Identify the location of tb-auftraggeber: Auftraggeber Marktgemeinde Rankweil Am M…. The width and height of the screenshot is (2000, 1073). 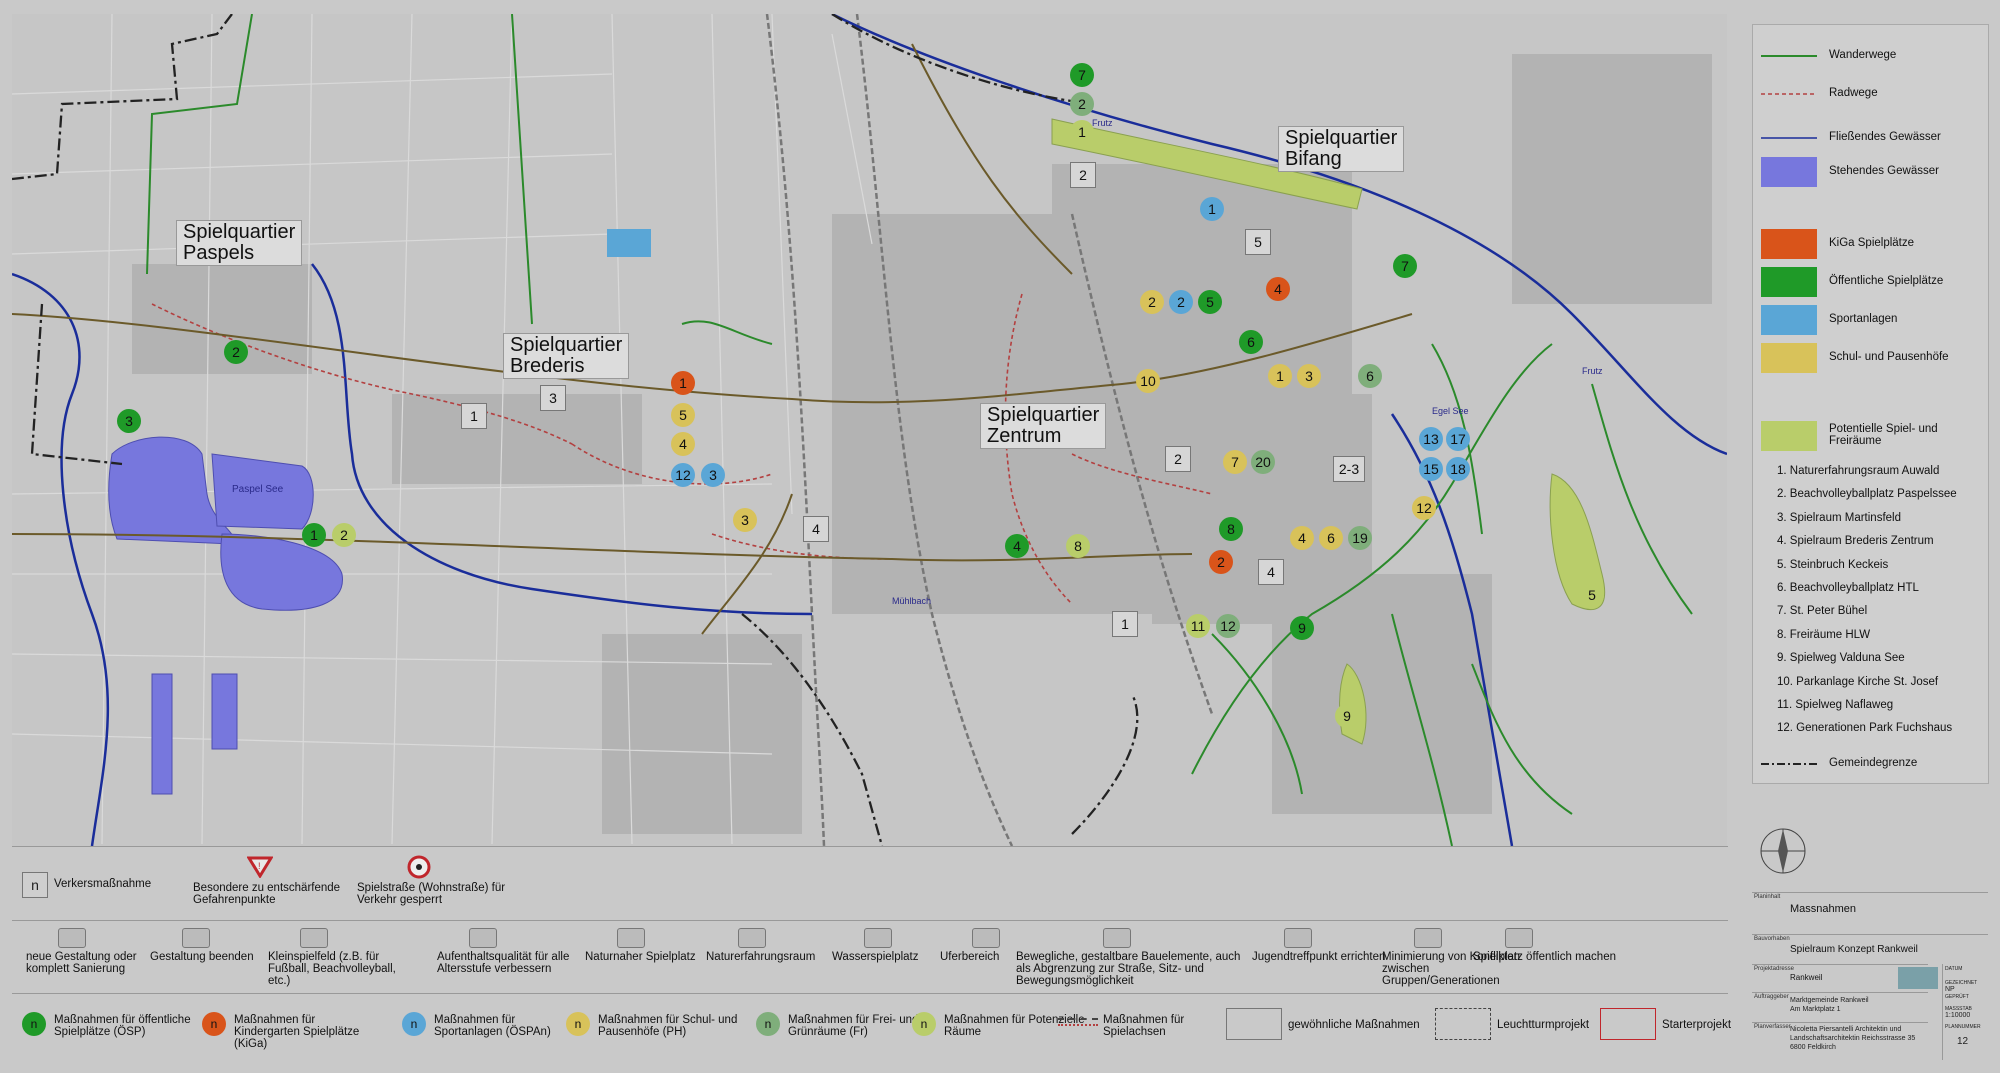
(1840, 1006).